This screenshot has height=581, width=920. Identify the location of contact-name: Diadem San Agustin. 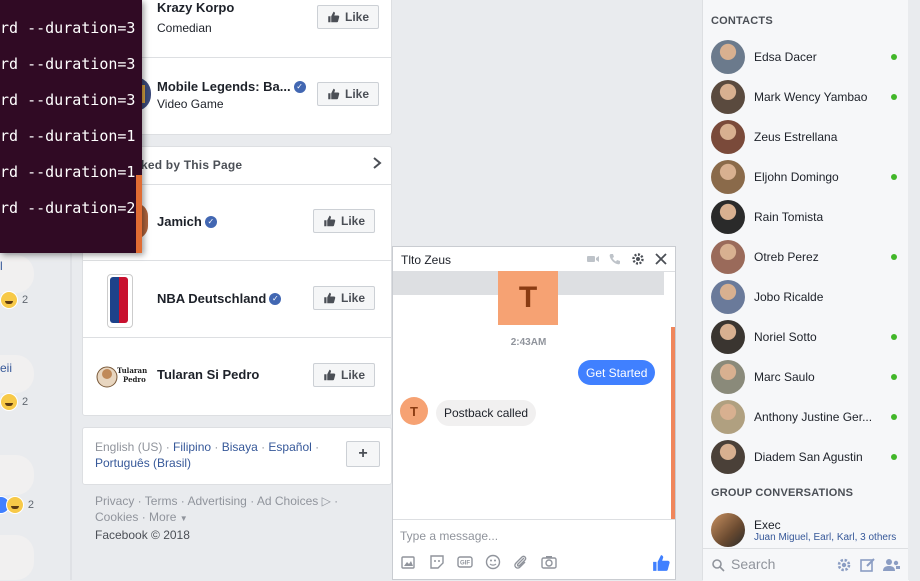
(808, 457).